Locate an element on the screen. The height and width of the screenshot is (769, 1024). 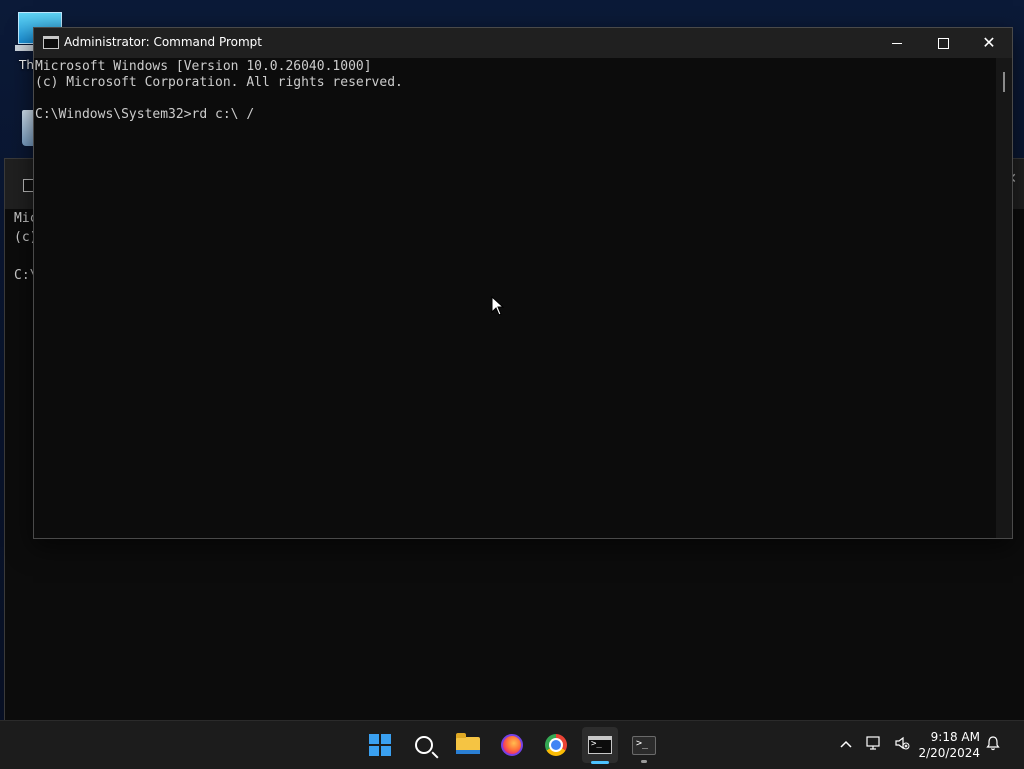
chrome-icon is located at coordinates (556, 745).